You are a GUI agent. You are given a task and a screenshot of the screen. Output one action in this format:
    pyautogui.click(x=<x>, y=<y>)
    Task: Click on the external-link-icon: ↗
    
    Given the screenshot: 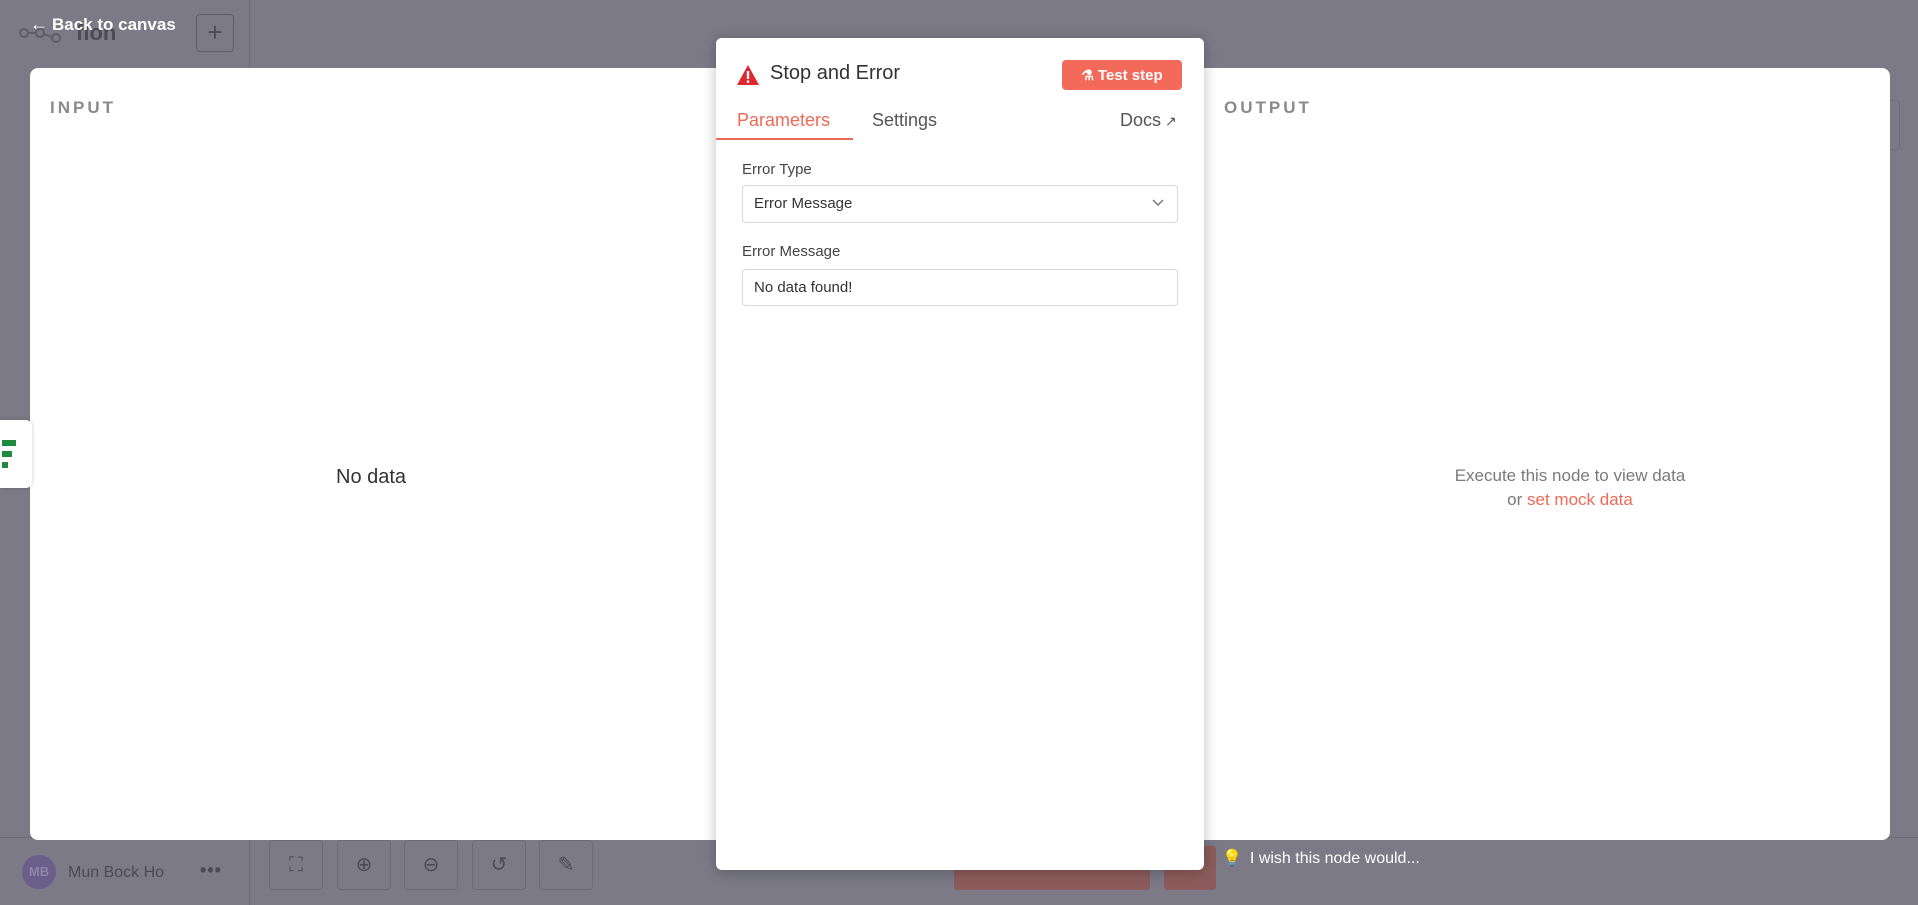 What is the action you would take?
    pyautogui.click(x=1171, y=121)
    